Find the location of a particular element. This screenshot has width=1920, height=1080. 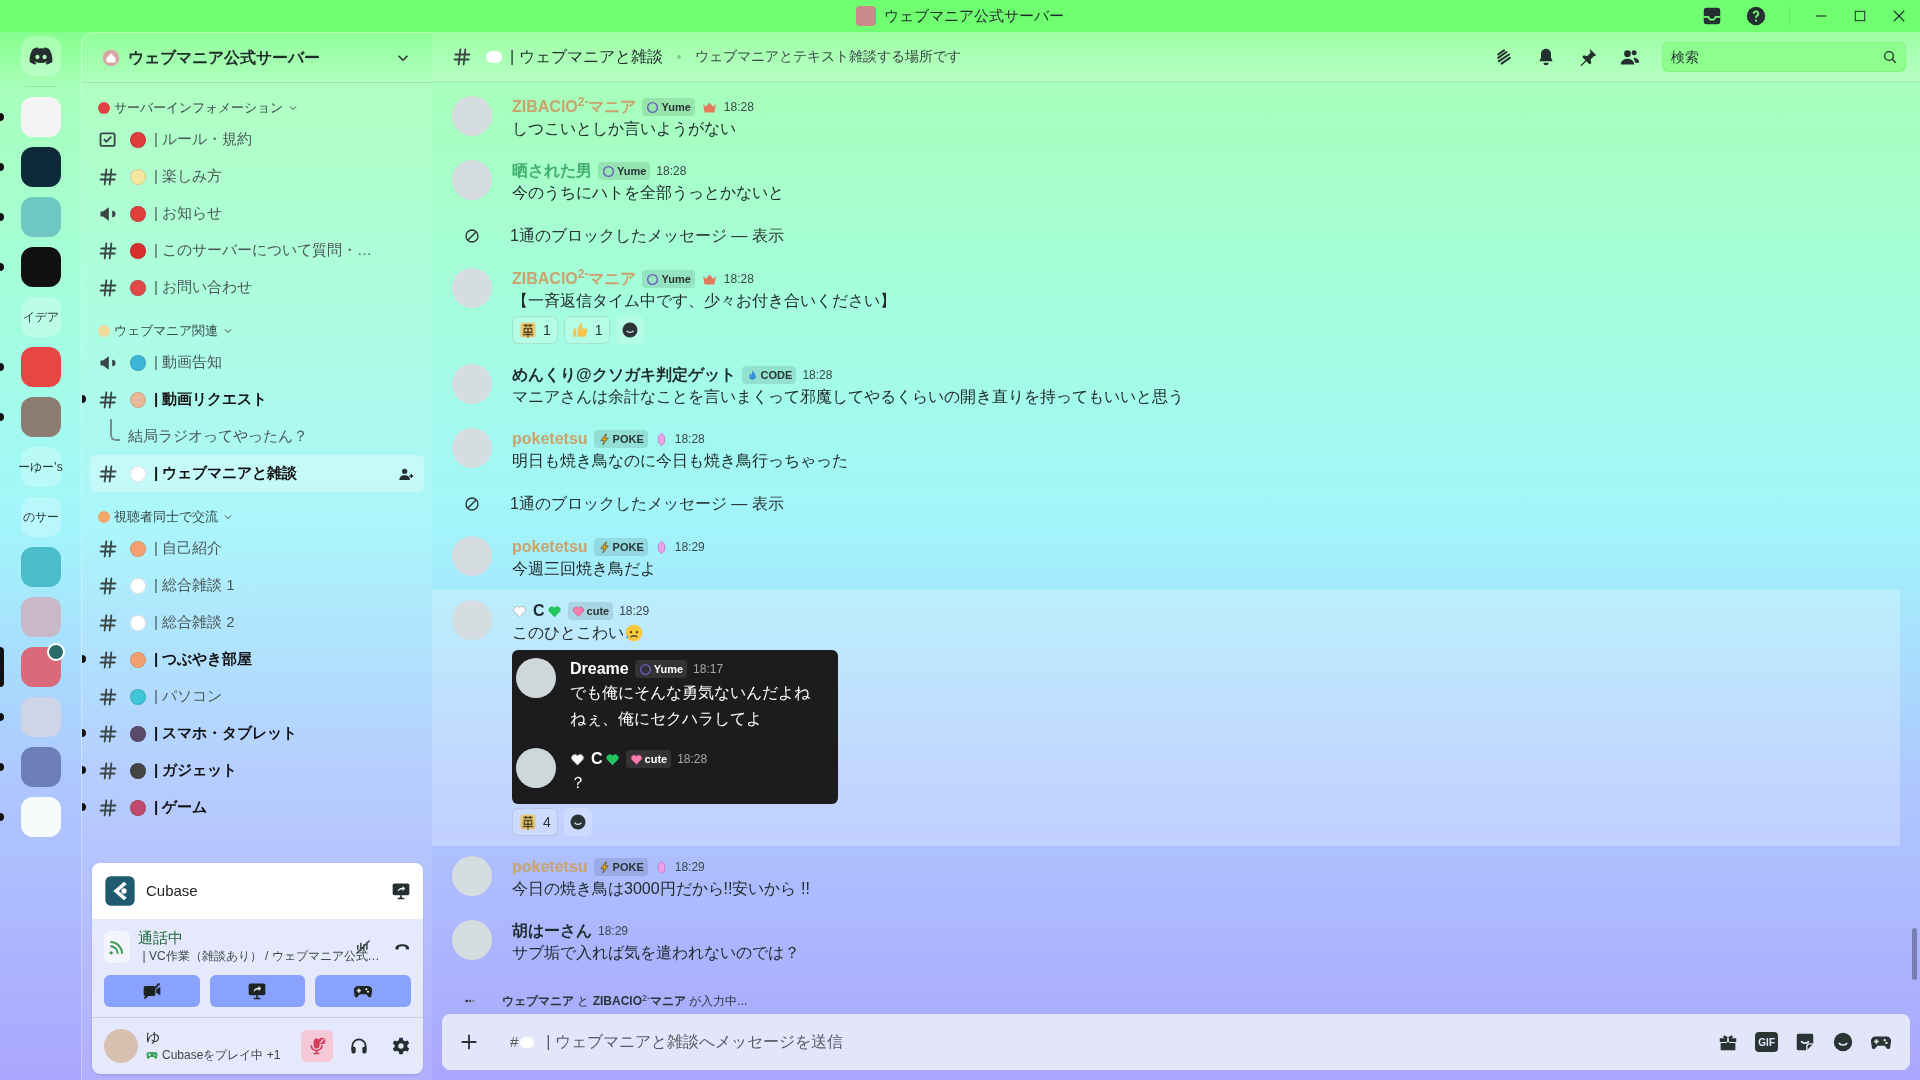

voice-status: 通話中 is located at coordinates (161, 938).